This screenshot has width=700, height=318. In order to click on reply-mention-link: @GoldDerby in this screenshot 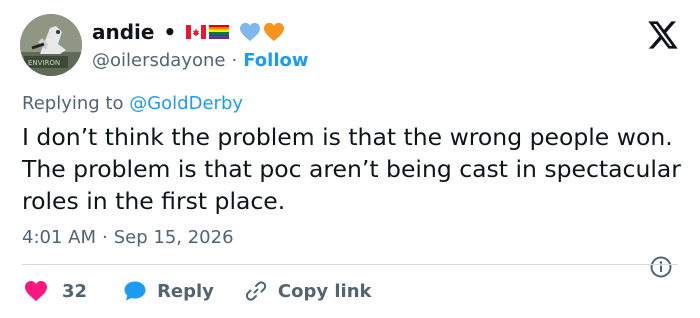, I will do `click(186, 103)`.